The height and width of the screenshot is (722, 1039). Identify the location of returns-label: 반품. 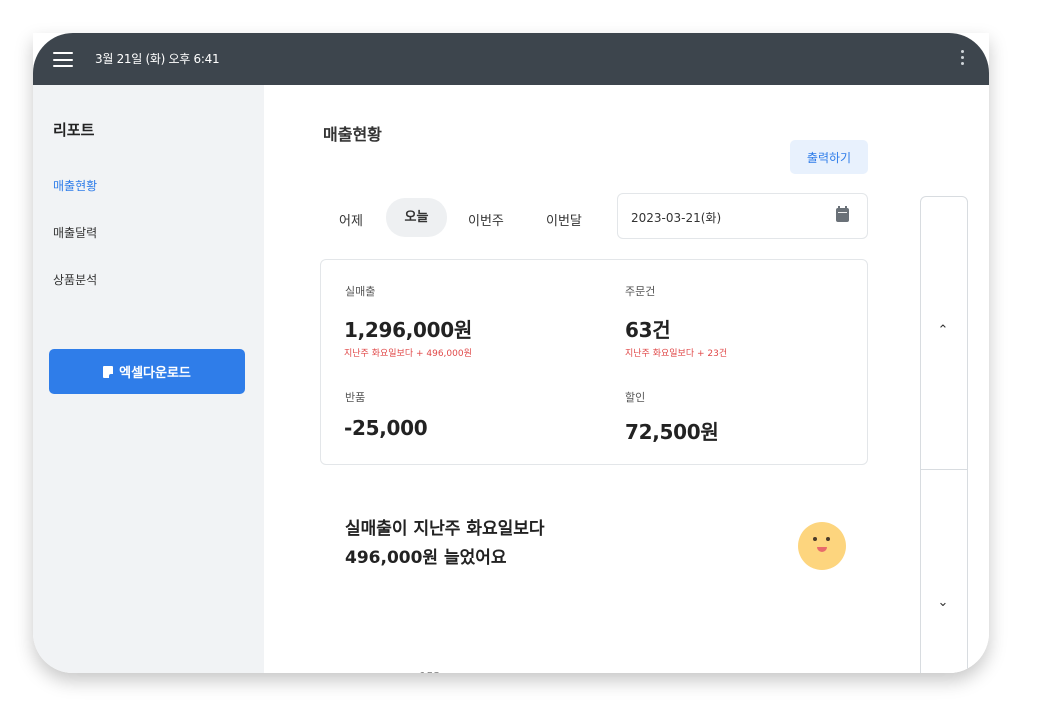
(355, 397).